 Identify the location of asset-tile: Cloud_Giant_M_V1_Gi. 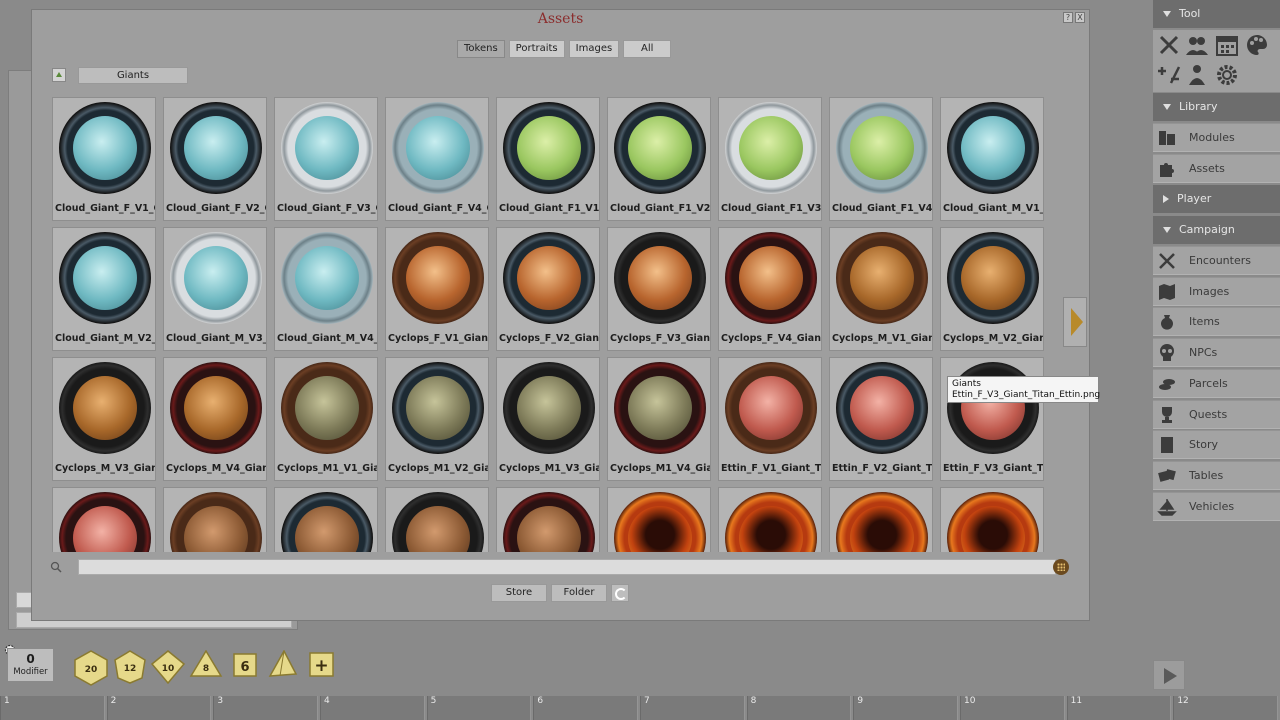
(992, 159).